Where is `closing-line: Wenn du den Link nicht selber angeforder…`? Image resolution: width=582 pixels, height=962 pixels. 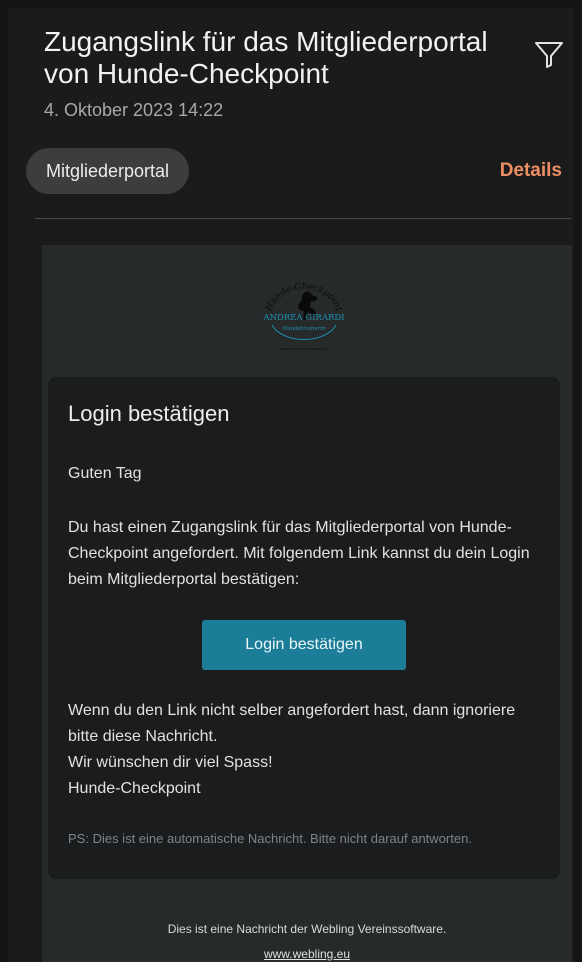 closing-line: Wenn du den Link nicht selber angeforder… is located at coordinates (292, 723).